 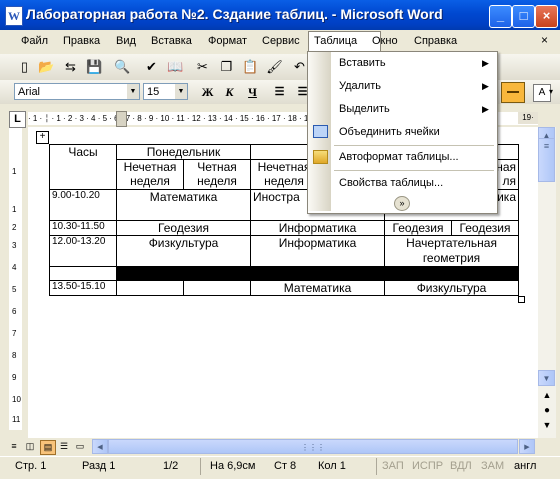 I want to click on permissions-icon: ⇆, so click(x=70, y=66).